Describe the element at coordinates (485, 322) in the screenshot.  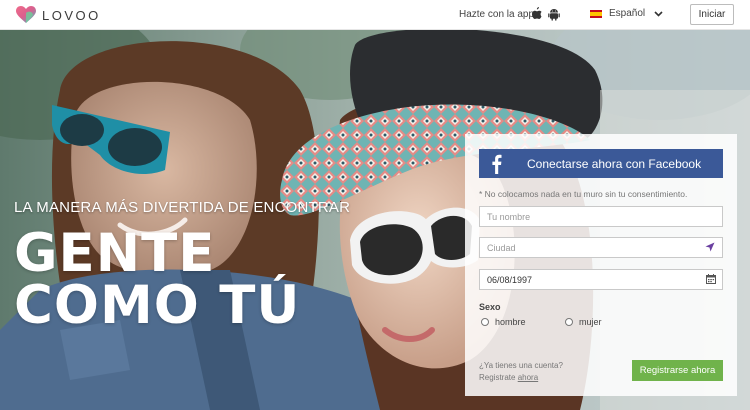
I see `radio-male-circle` at that location.